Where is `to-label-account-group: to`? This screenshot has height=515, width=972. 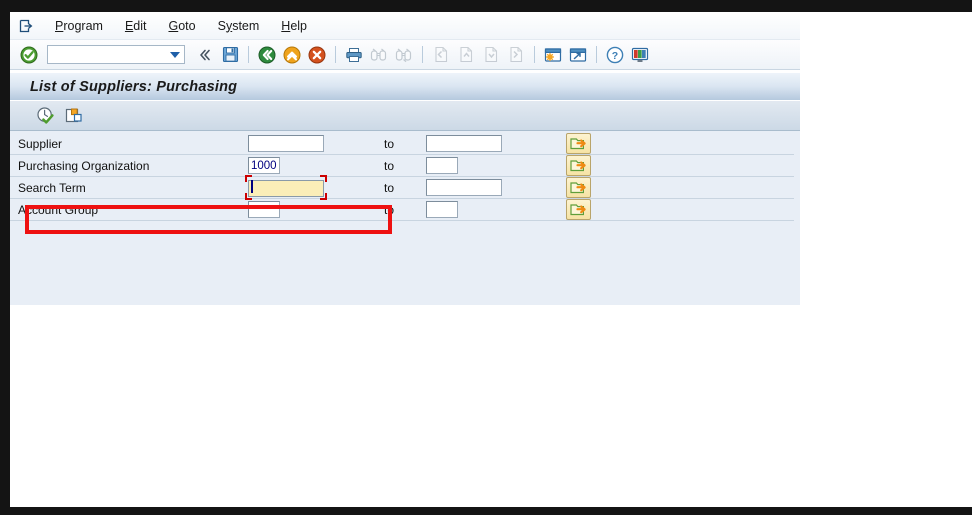 to-label-account-group: to is located at coordinates (389, 209).